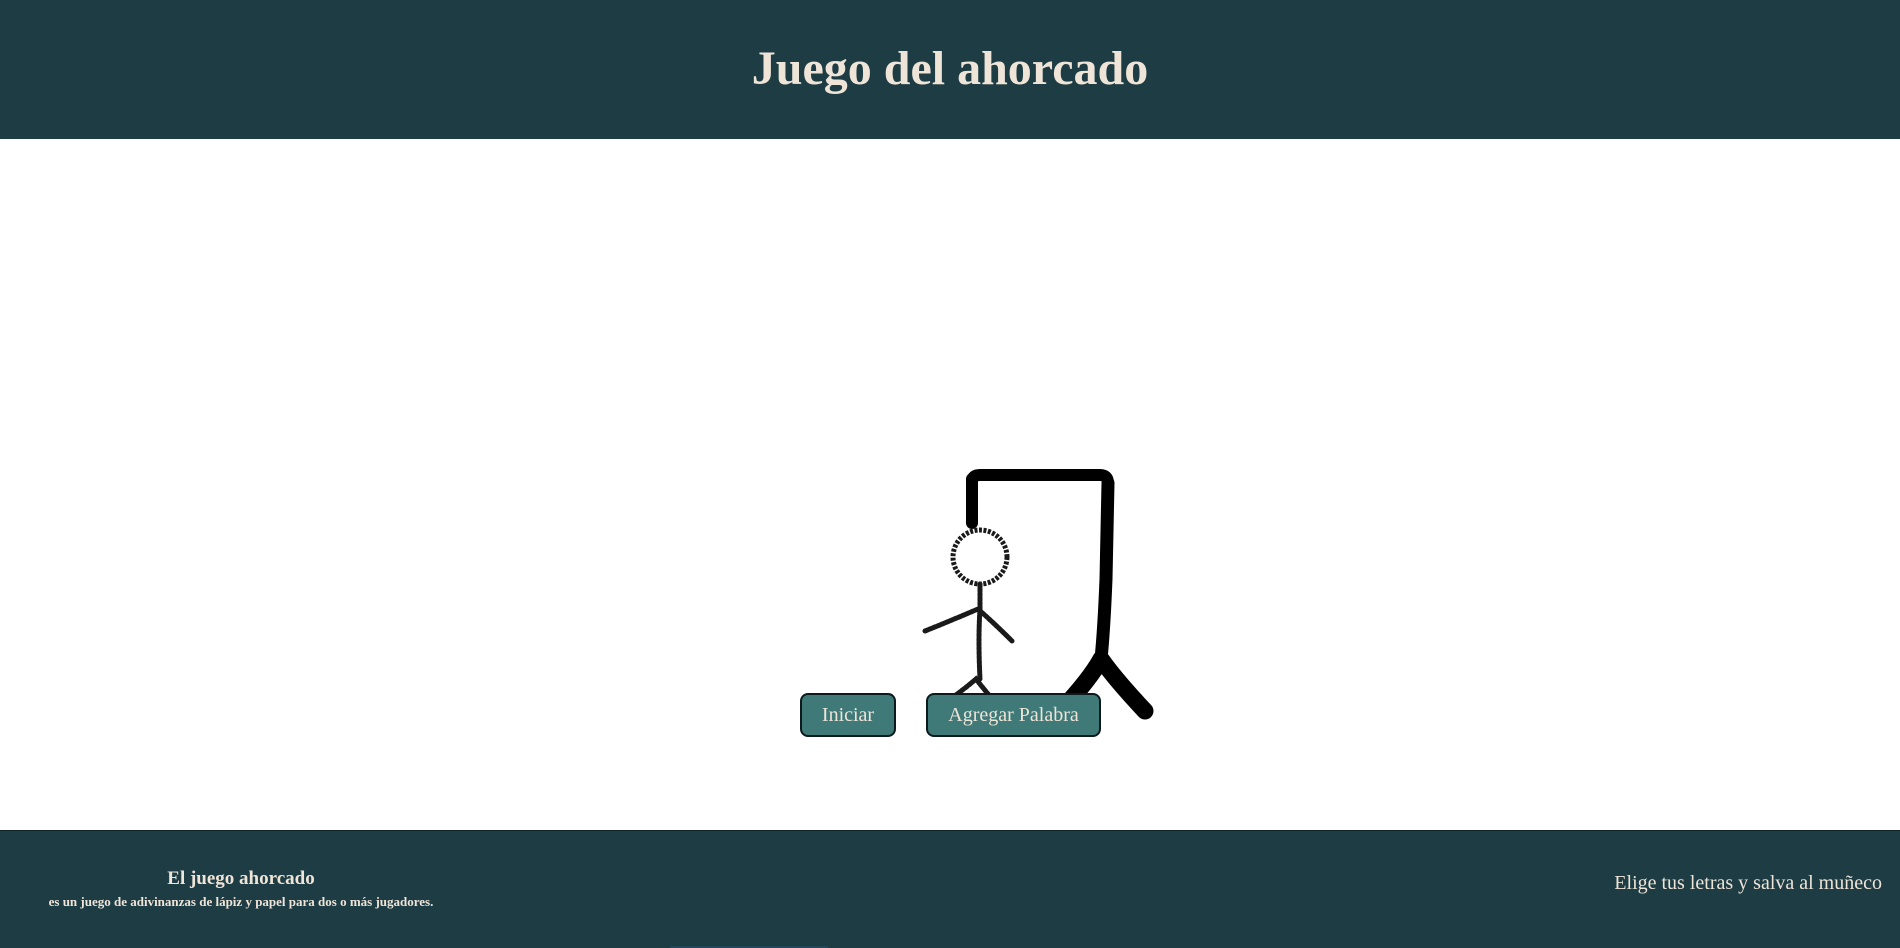 This screenshot has width=1900, height=948. What do you see at coordinates (968, 625) in the screenshot?
I see `hangman-arms` at bounding box center [968, 625].